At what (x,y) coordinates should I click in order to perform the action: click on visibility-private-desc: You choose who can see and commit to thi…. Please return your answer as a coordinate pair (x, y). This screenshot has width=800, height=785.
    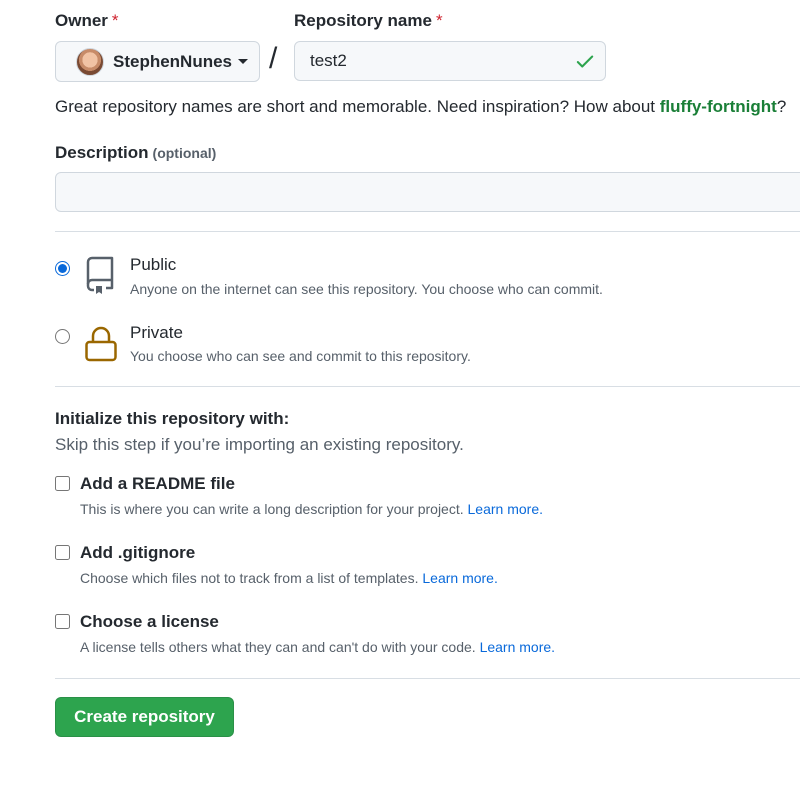
    Looking at the image, I should click on (300, 356).